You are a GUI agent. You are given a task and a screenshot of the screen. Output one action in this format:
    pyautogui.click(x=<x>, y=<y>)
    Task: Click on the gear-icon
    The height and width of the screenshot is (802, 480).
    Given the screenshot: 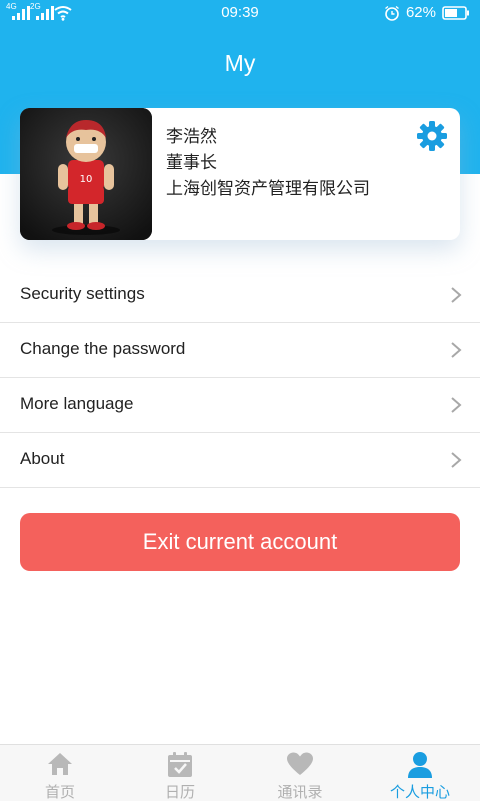 What is the action you would take?
    pyautogui.click(x=432, y=136)
    